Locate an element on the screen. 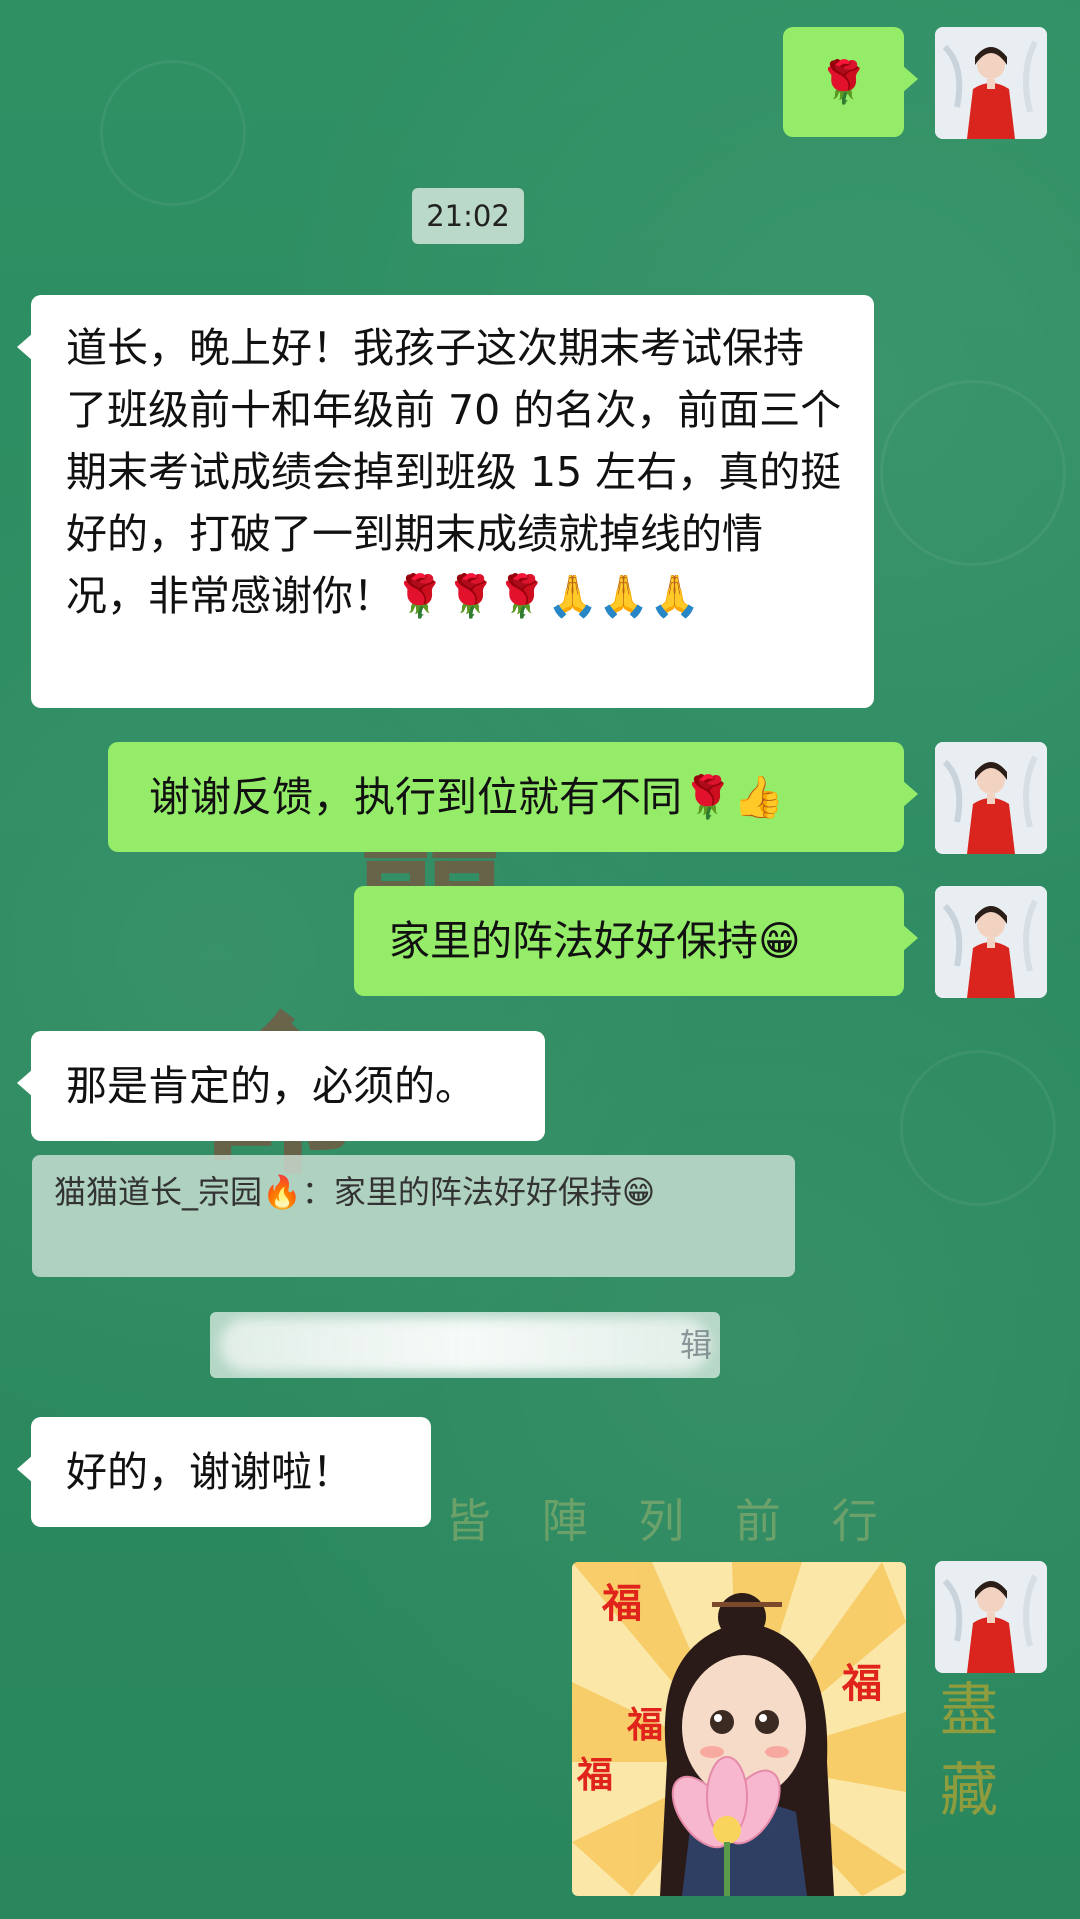  message-bubble-outgoing: 谢谢反馈，执行到位就有不同🌹👍 is located at coordinates (513, 797).